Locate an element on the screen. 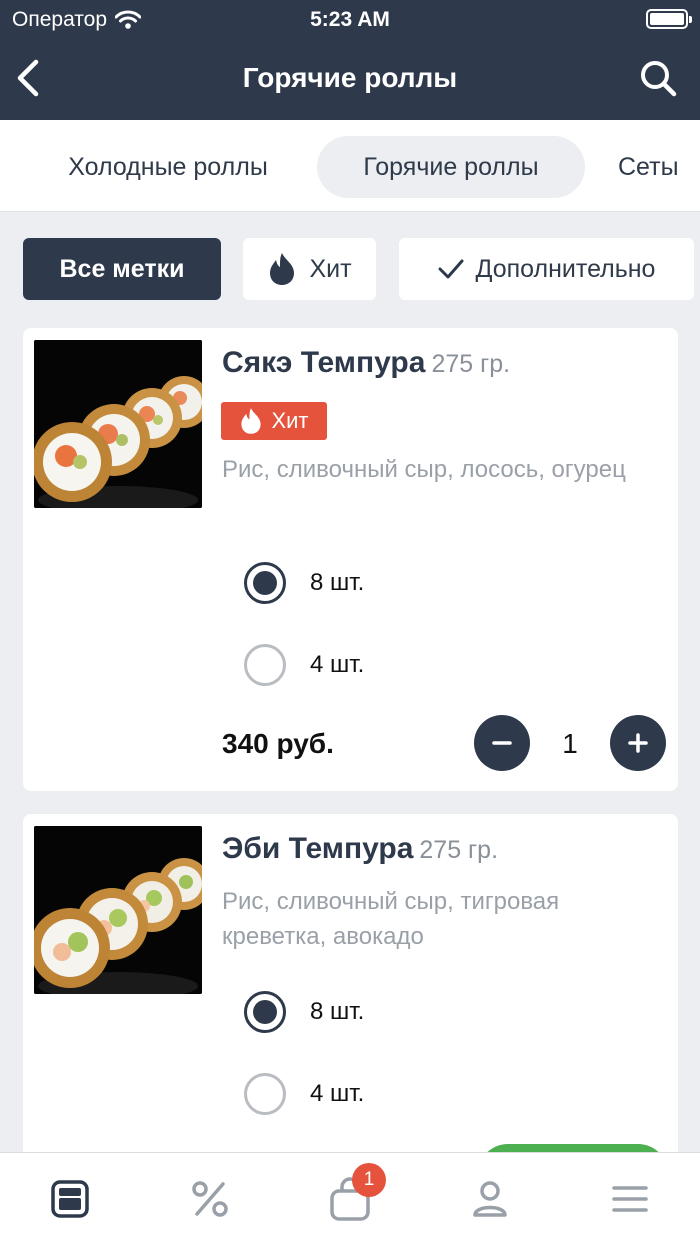 Image resolution: width=700 pixels, height=1244 pixels. category-tabs: Холодные роллы Горячие роллы Сеты is located at coordinates (350, 166).